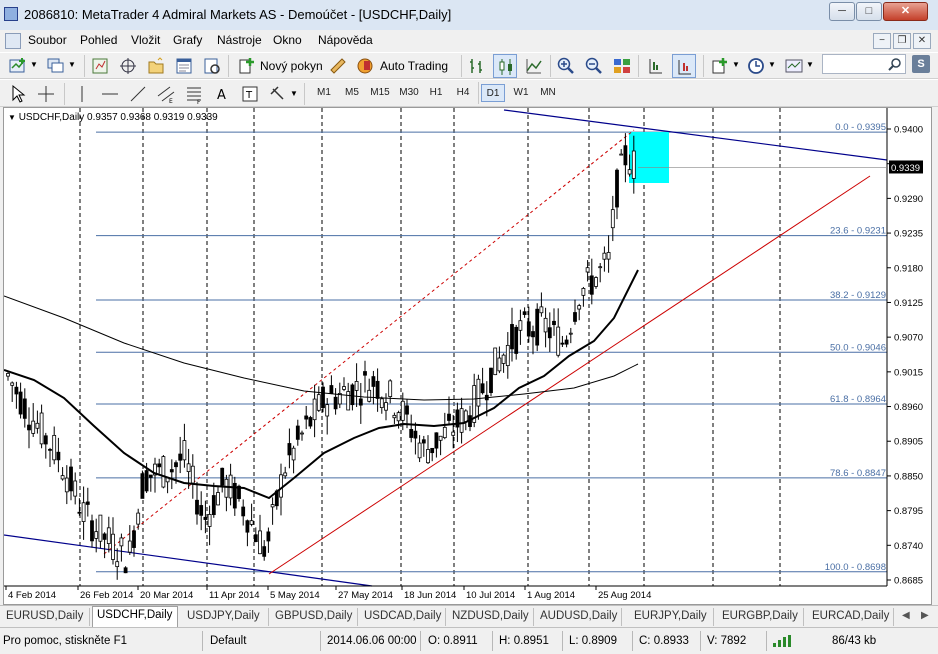 The image size is (938, 654). I want to click on timeframe-d1: D1, so click(493, 93).